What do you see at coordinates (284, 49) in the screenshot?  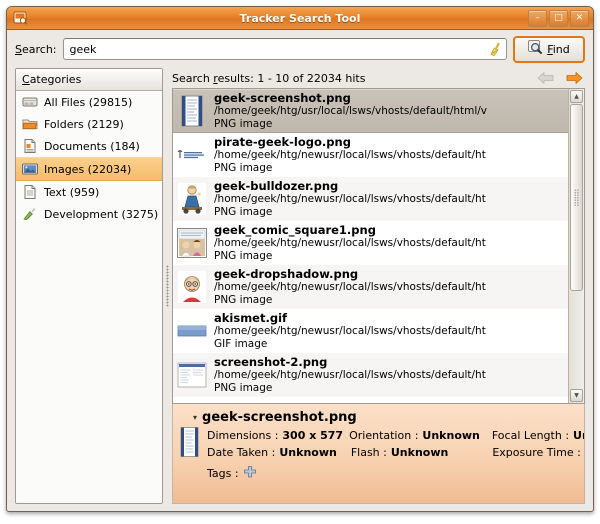 I see `search-input: geek` at bounding box center [284, 49].